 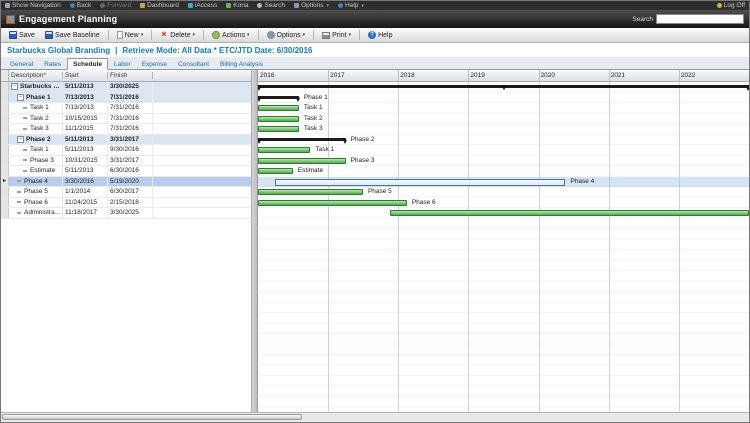 What do you see at coordinates (38, 97) in the screenshot?
I see `description-text: Phase 1` at bounding box center [38, 97].